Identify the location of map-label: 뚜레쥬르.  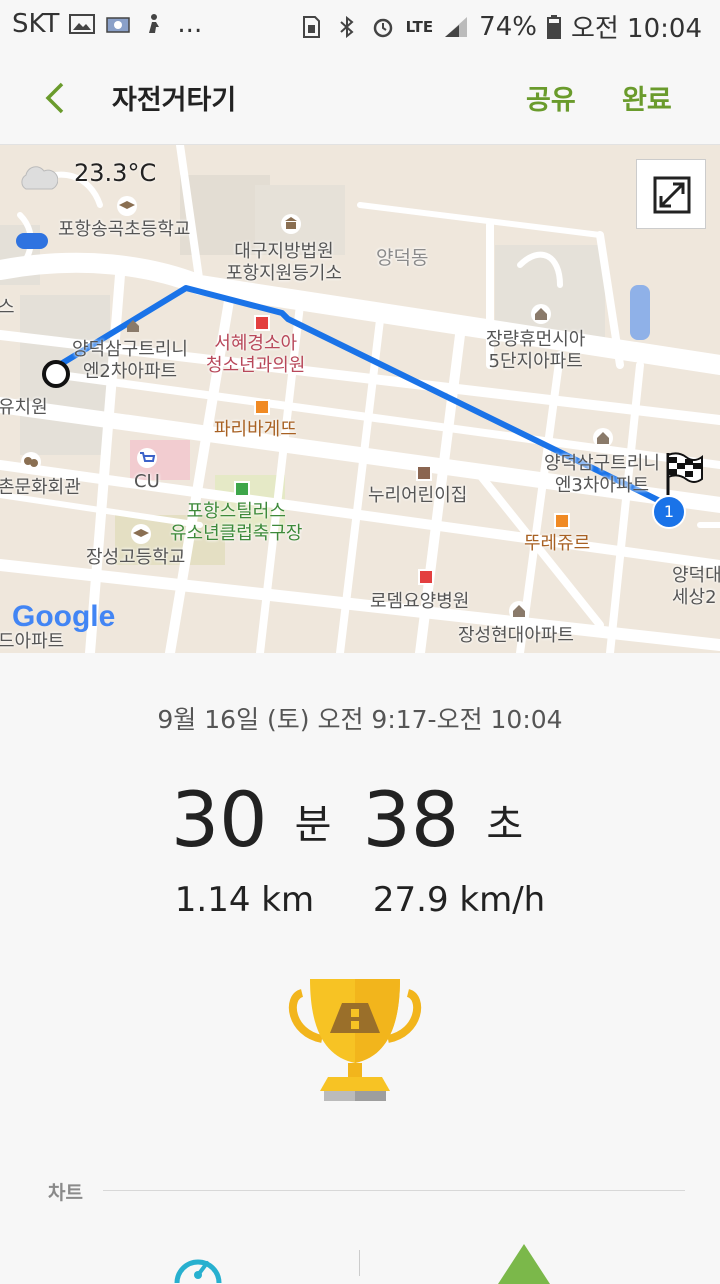
(557, 543).